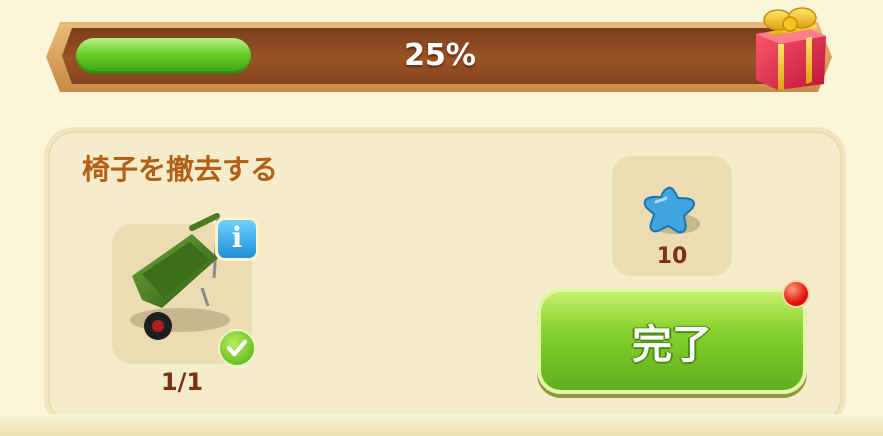  I want to click on complete-button: 完了, so click(672, 341).